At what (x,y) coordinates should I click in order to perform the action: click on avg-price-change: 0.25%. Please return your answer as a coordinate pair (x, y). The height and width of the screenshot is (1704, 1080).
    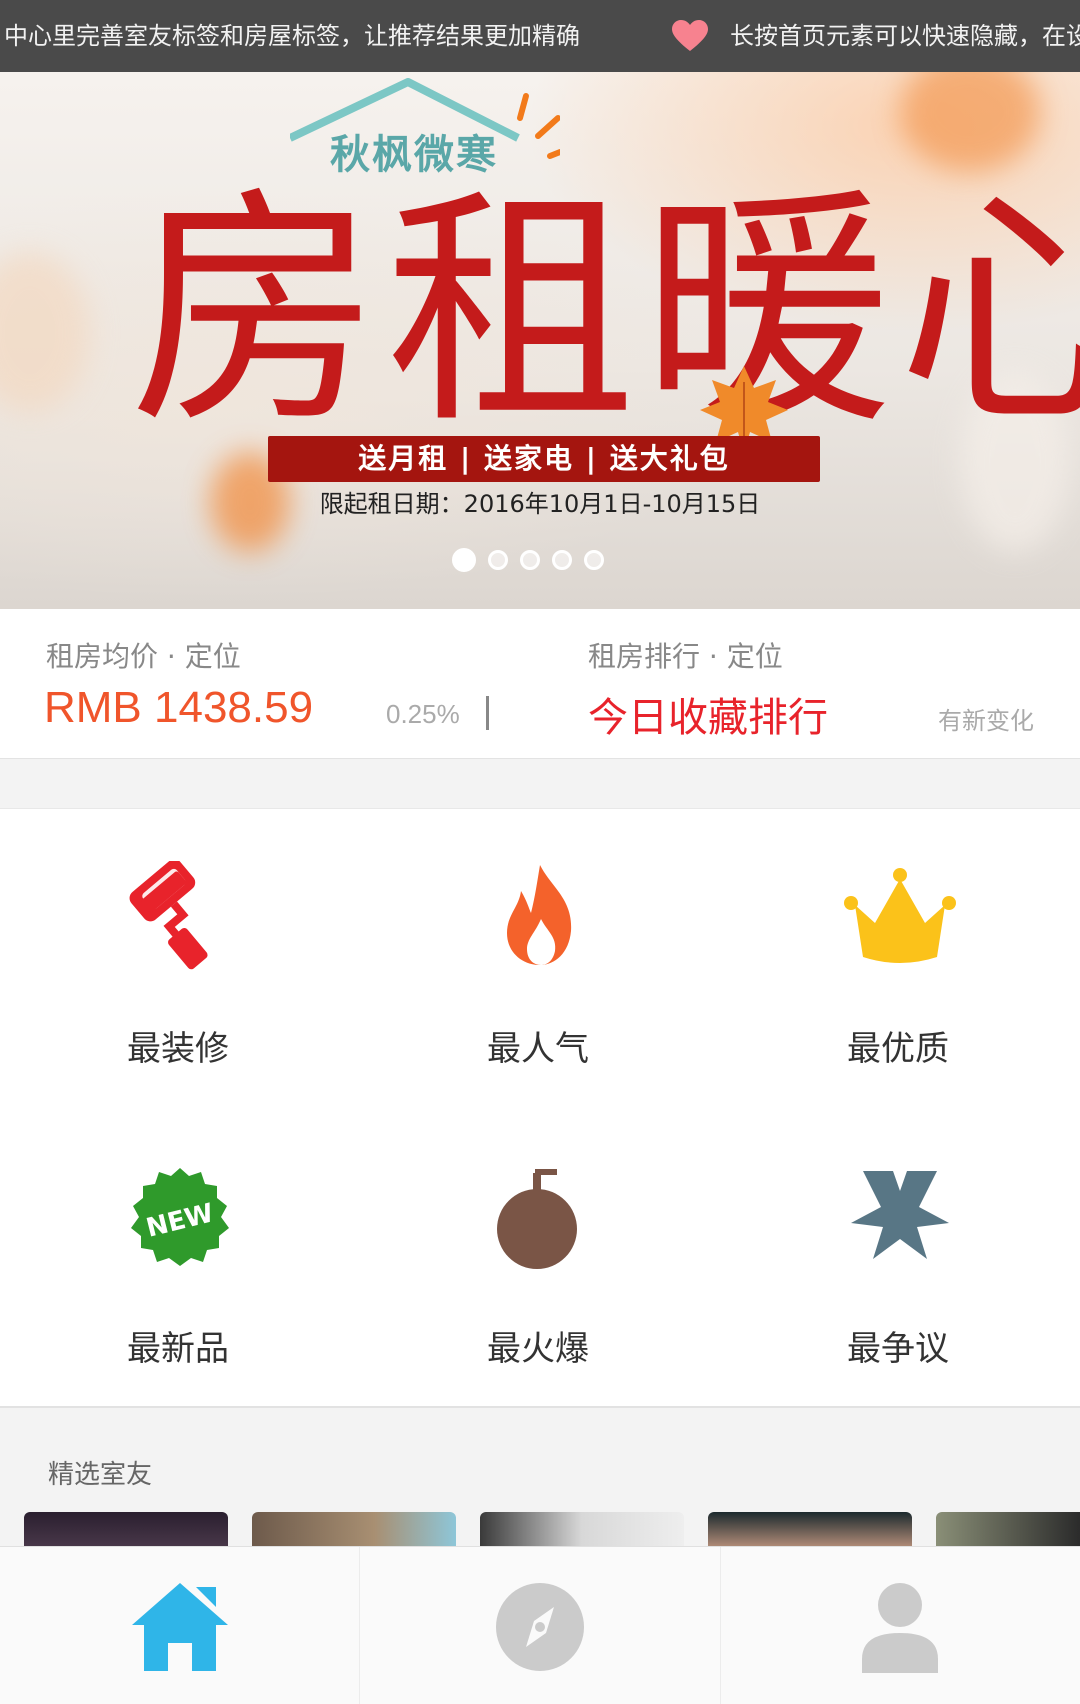
    Looking at the image, I should click on (423, 714).